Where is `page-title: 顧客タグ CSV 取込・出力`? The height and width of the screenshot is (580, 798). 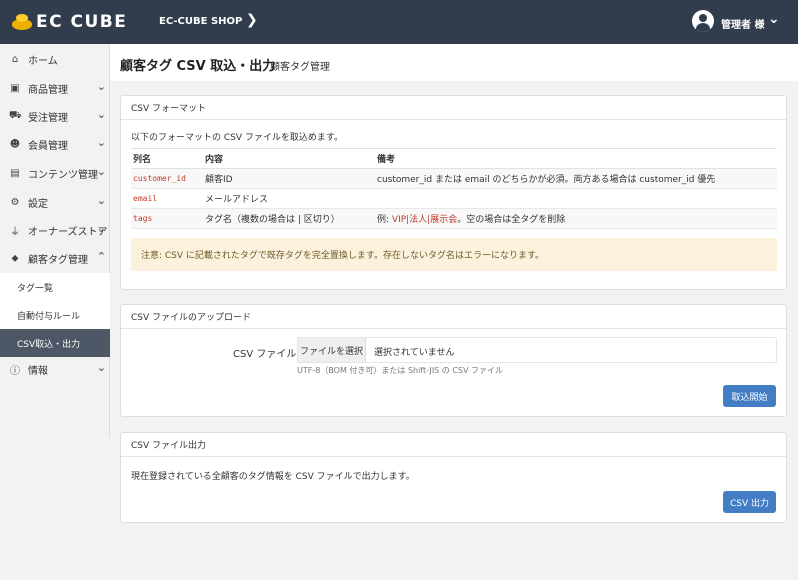 page-title: 顧客タグ CSV 取込・出力 is located at coordinates (198, 66).